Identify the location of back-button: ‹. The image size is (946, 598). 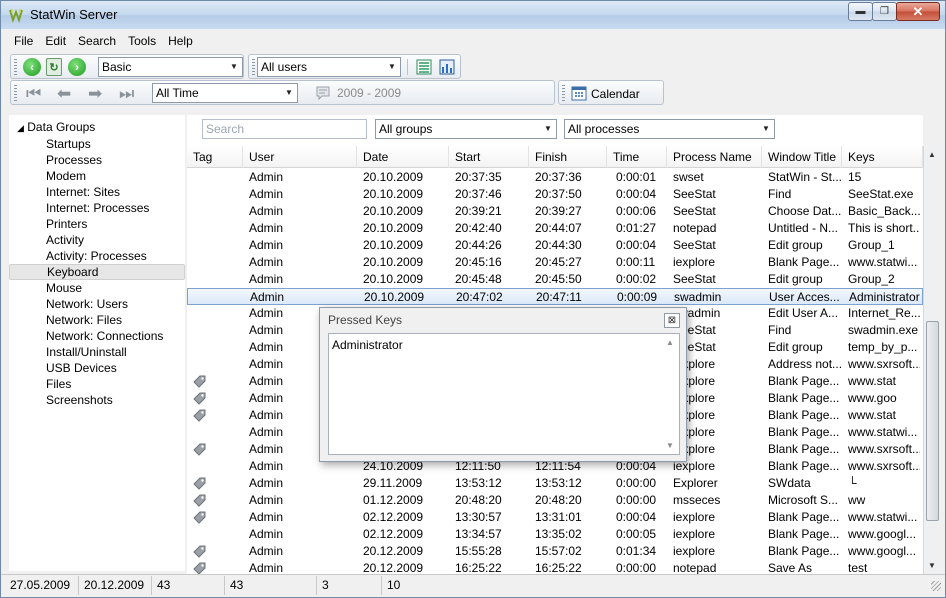
(32, 67).